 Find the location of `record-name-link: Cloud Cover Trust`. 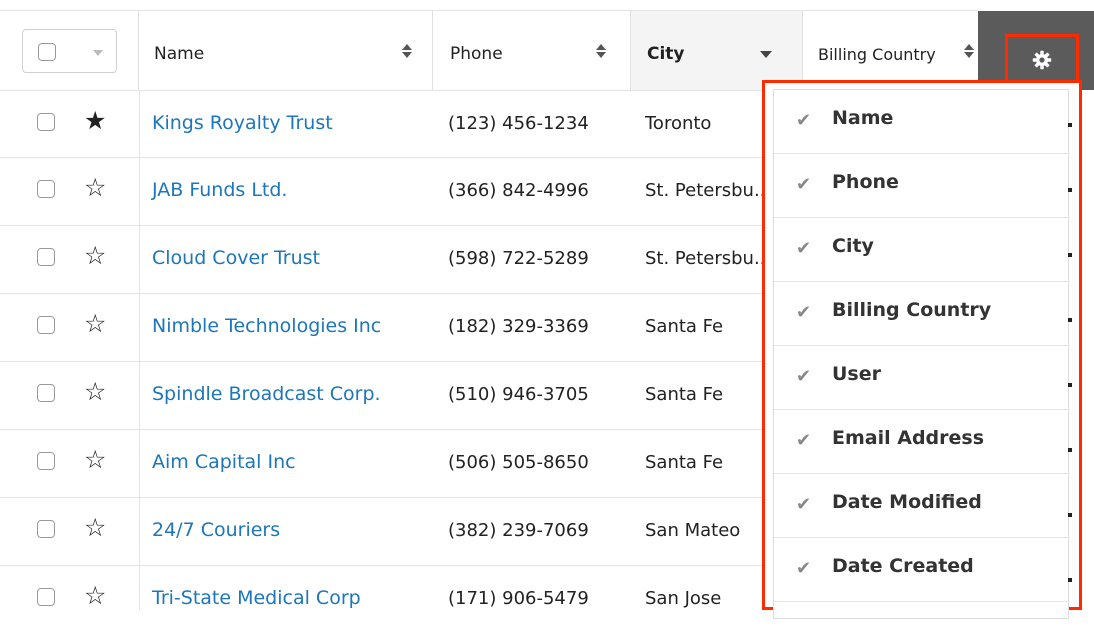

record-name-link: Cloud Cover Trust is located at coordinates (236, 258).